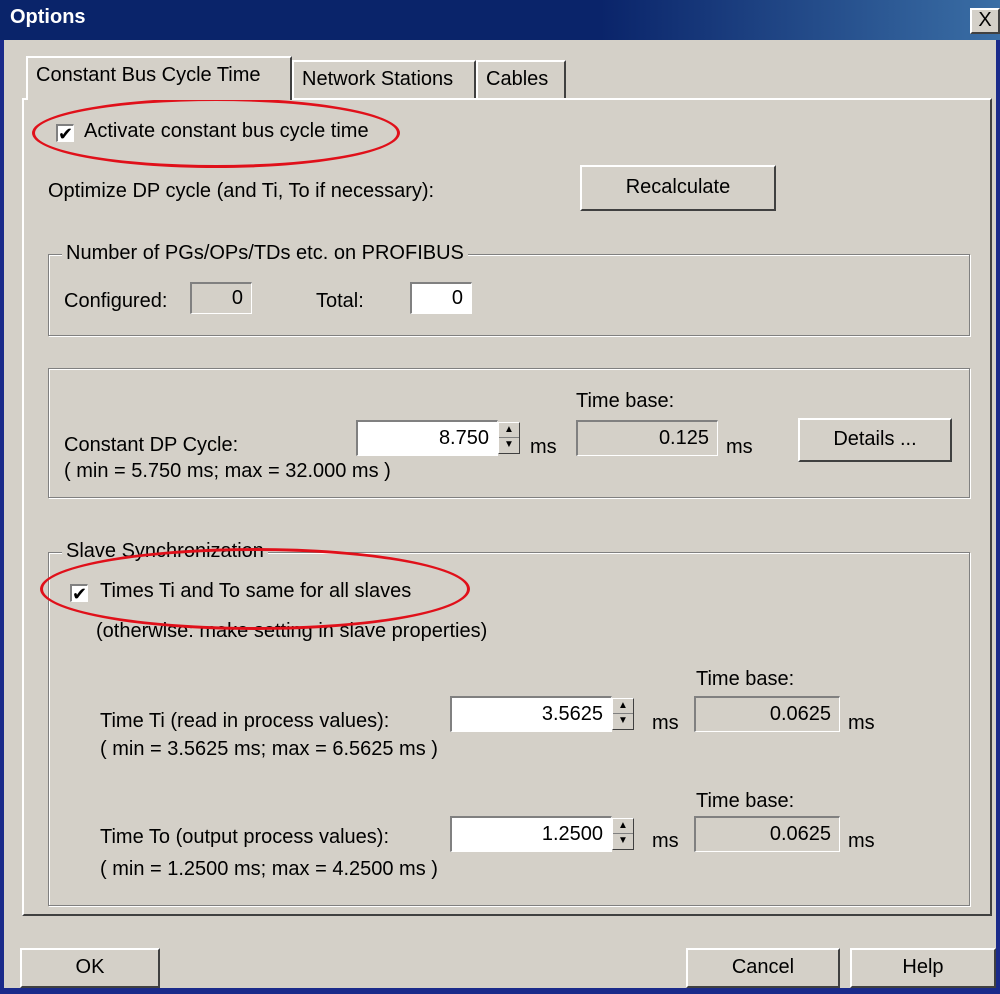  What do you see at coordinates (48, 17) in the screenshot?
I see `window-title: Options` at bounding box center [48, 17].